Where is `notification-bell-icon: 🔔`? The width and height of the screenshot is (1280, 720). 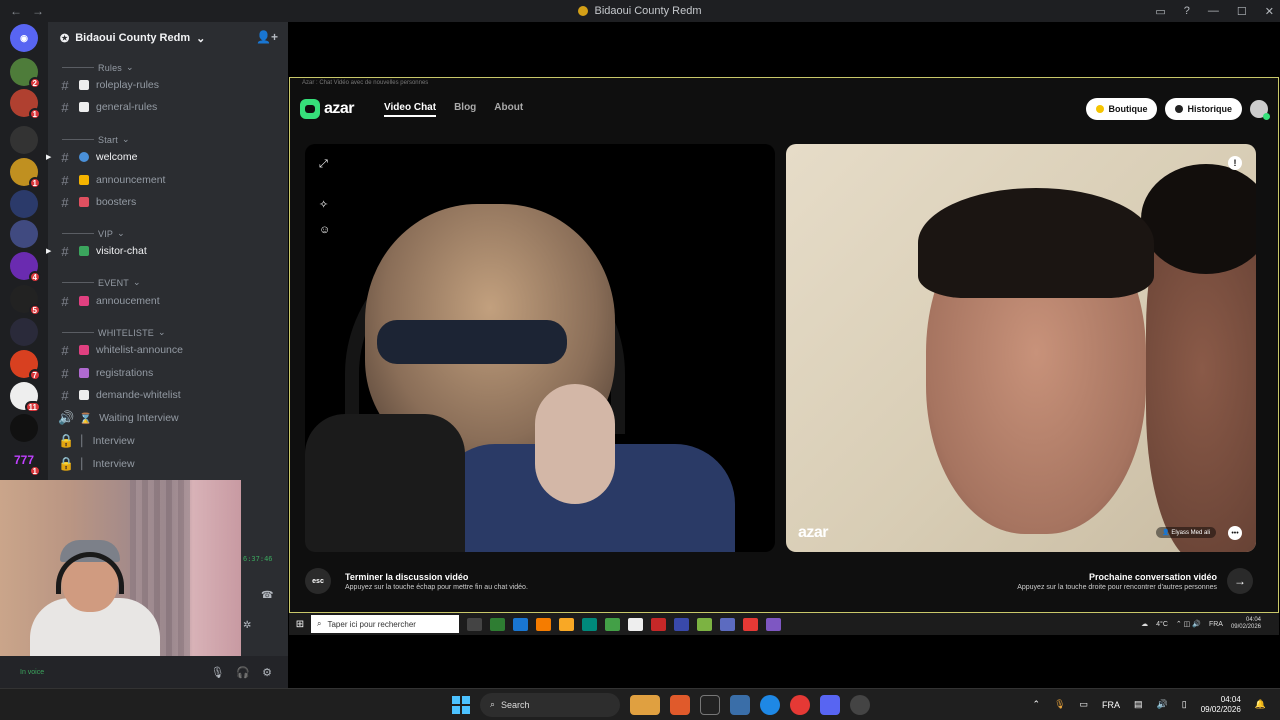 notification-bell-icon: 🔔 is located at coordinates (1260, 704).